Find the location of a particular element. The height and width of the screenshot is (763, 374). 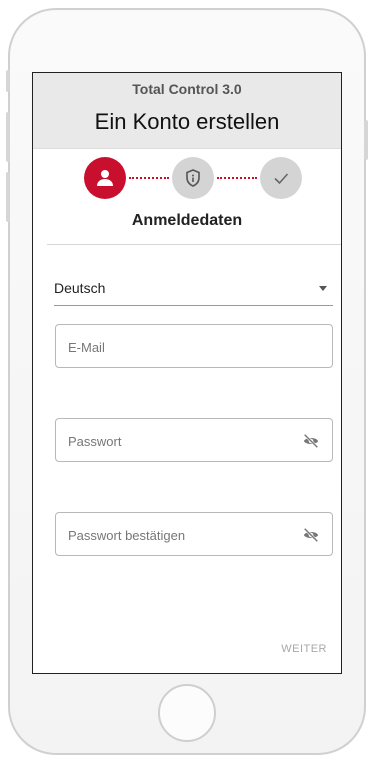

step-title: Anmeldedaten is located at coordinates (187, 220).